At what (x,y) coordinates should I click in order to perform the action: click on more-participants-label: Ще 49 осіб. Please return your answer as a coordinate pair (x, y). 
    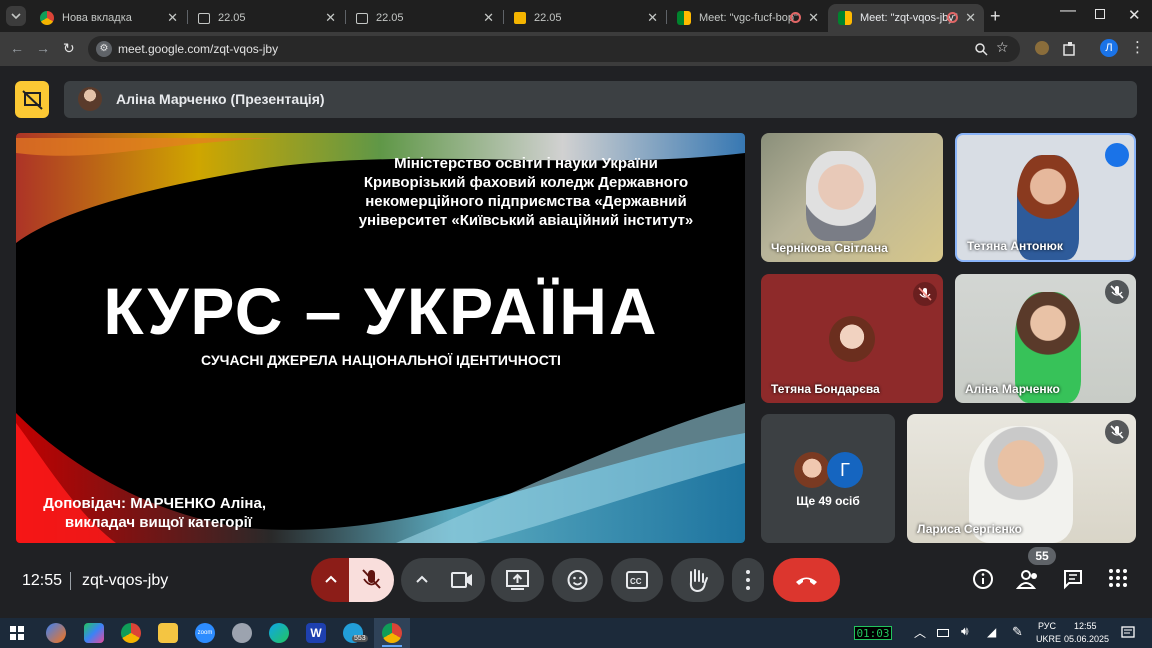
    Looking at the image, I should click on (828, 501).